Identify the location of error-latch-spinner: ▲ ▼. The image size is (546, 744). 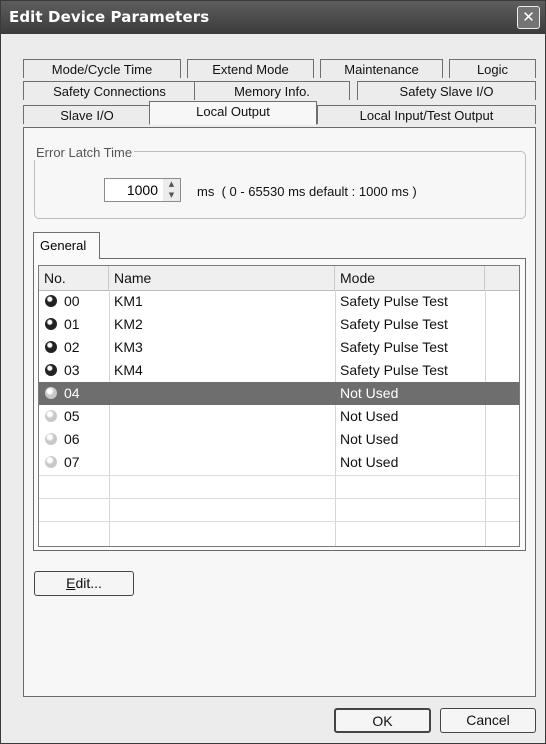
(171, 190).